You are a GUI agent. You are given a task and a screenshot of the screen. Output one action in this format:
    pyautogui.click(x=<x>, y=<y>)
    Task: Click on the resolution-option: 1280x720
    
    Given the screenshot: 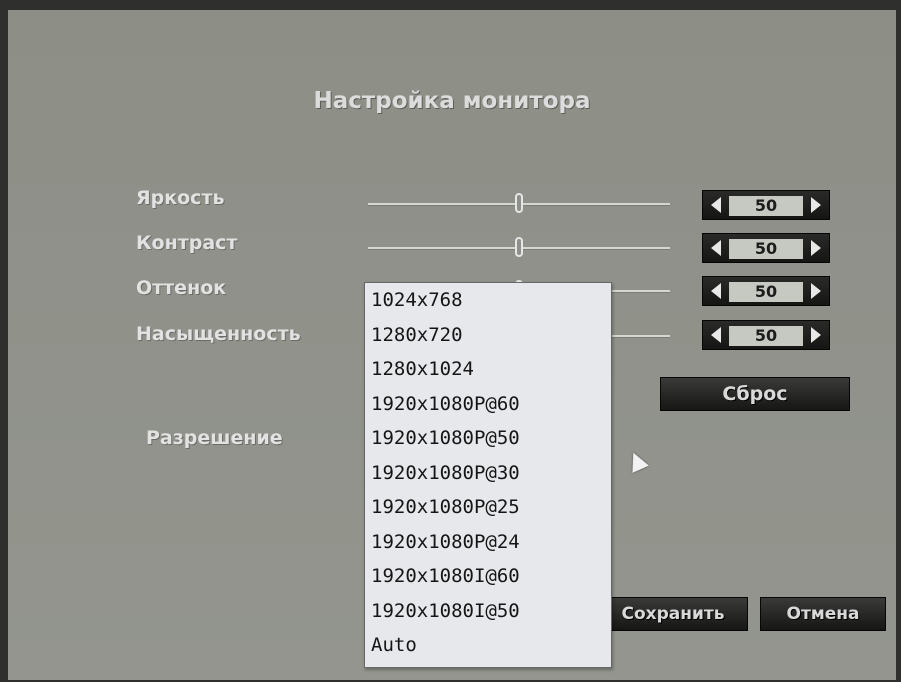 What is the action you would take?
    pyautogui.click(x=488, y=335)
    